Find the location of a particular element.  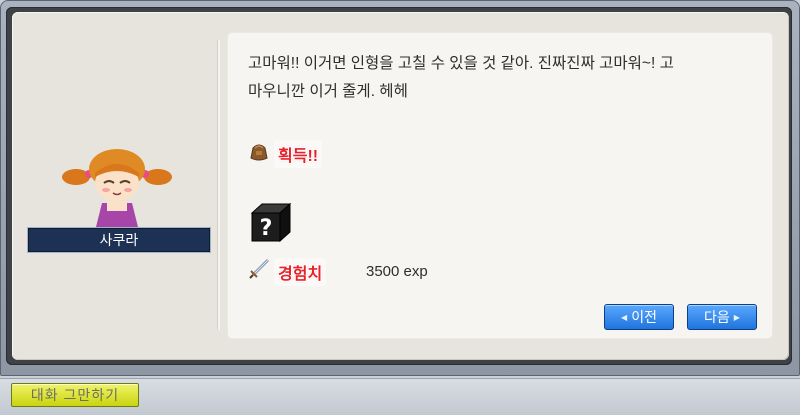

panel-divider is located at coordinates (219, 185).